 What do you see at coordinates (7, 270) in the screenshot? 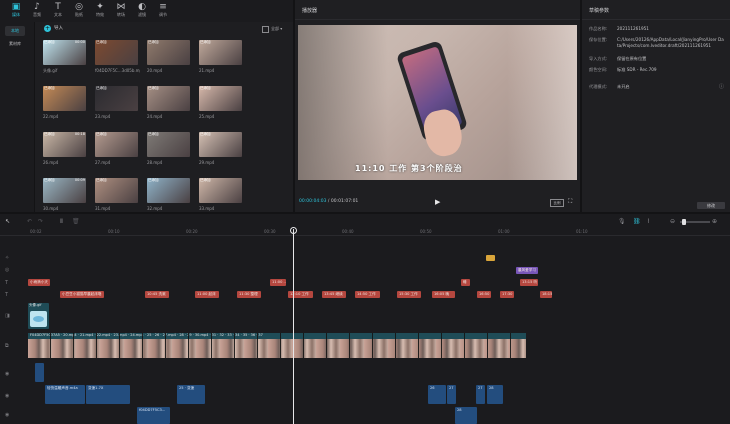
I see `track-sticker-icon: ◎` at bounding box center [7, 270].